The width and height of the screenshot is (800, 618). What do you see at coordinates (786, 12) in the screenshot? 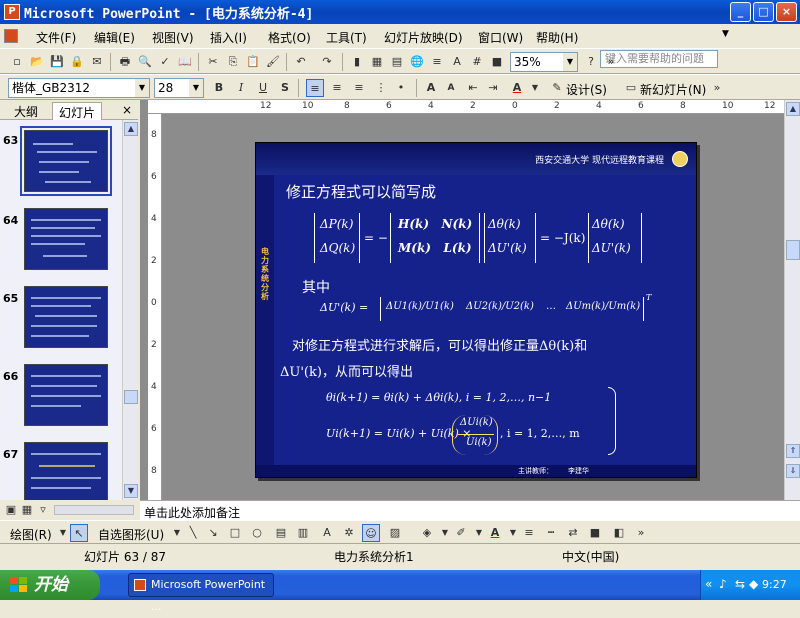
I see `close-button: ×` at bounding box center [786, 12].